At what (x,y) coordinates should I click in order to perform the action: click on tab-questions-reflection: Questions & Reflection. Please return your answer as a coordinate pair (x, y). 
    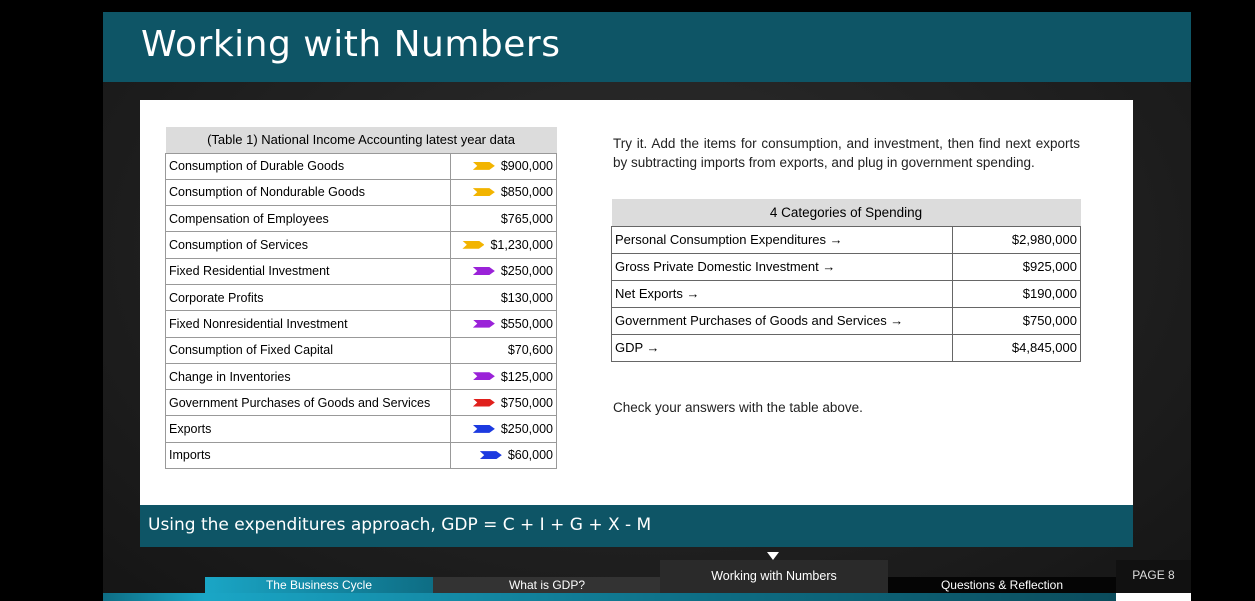
    Looking at the image, I should click on (1002, 585).